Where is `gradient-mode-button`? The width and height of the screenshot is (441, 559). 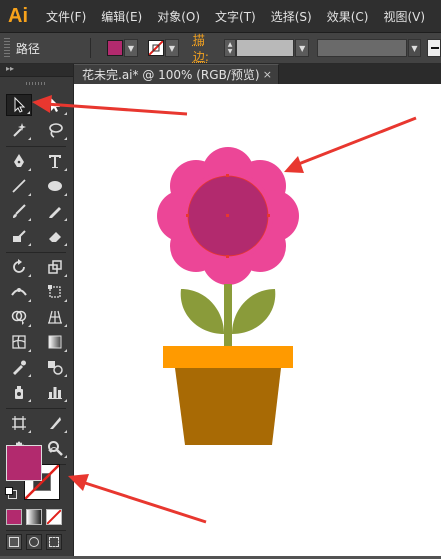
gradient-mode-button is located at coordinates (34, 517).